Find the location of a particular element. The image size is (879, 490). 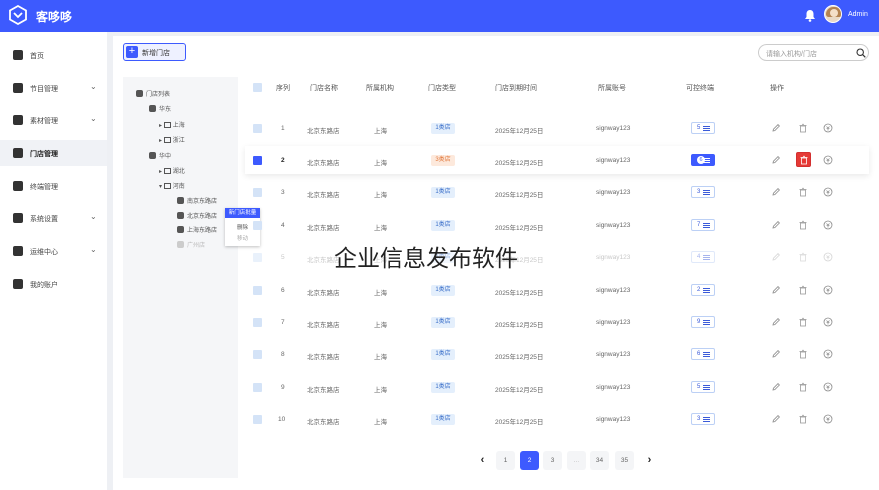

tree-node-hubei: ▸ 湖北 is located at coordinates (172, 170).